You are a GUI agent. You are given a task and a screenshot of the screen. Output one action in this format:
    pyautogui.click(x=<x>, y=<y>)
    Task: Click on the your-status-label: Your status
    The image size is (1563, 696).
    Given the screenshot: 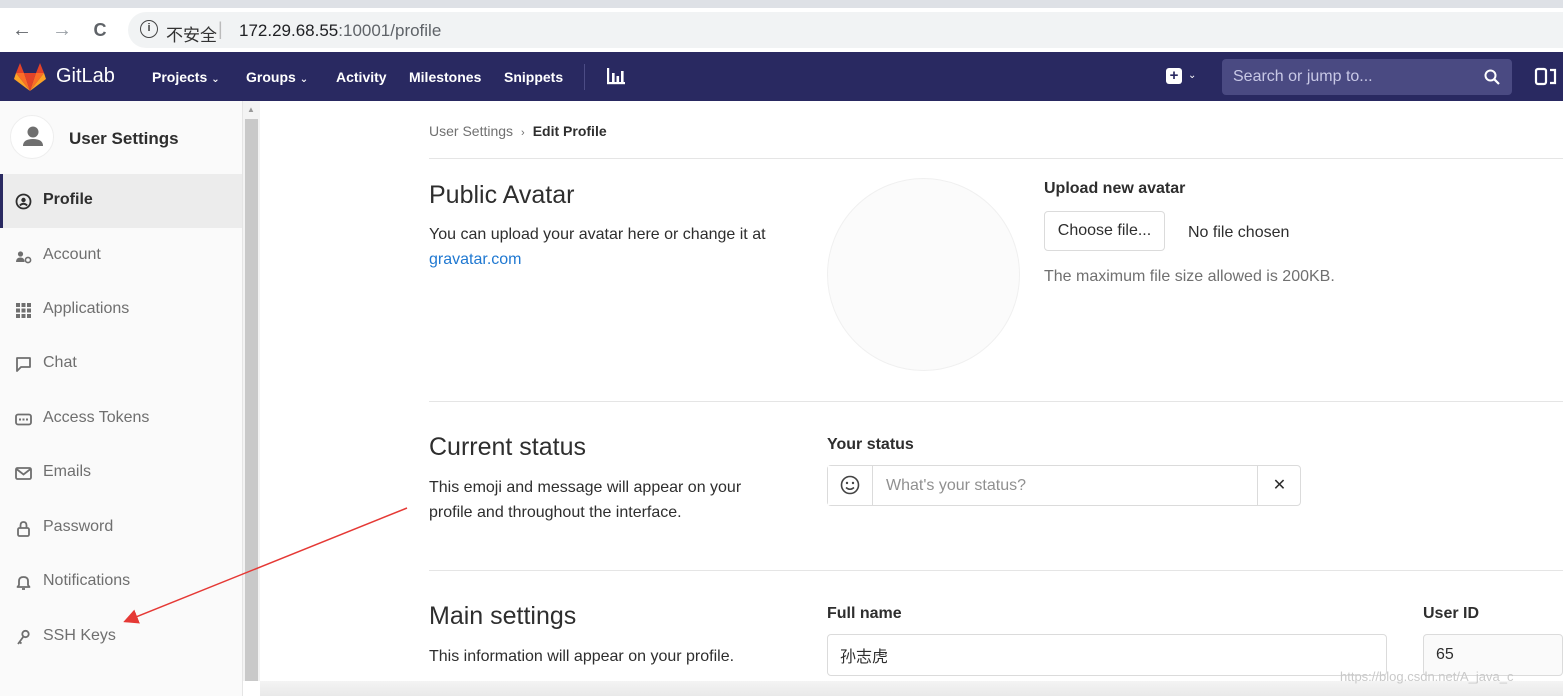 What is the action you would take?
    pyautogui.click(x=870, y=444)
    